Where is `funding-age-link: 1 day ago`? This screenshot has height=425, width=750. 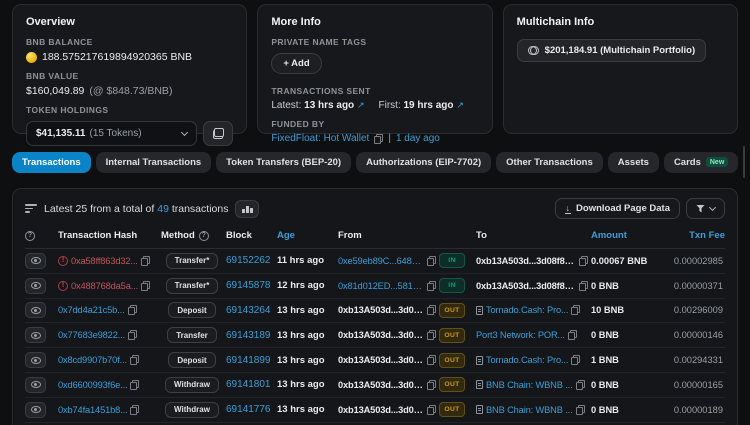 funding-age-link: 1 day ago is located at coordinates (418, 138).